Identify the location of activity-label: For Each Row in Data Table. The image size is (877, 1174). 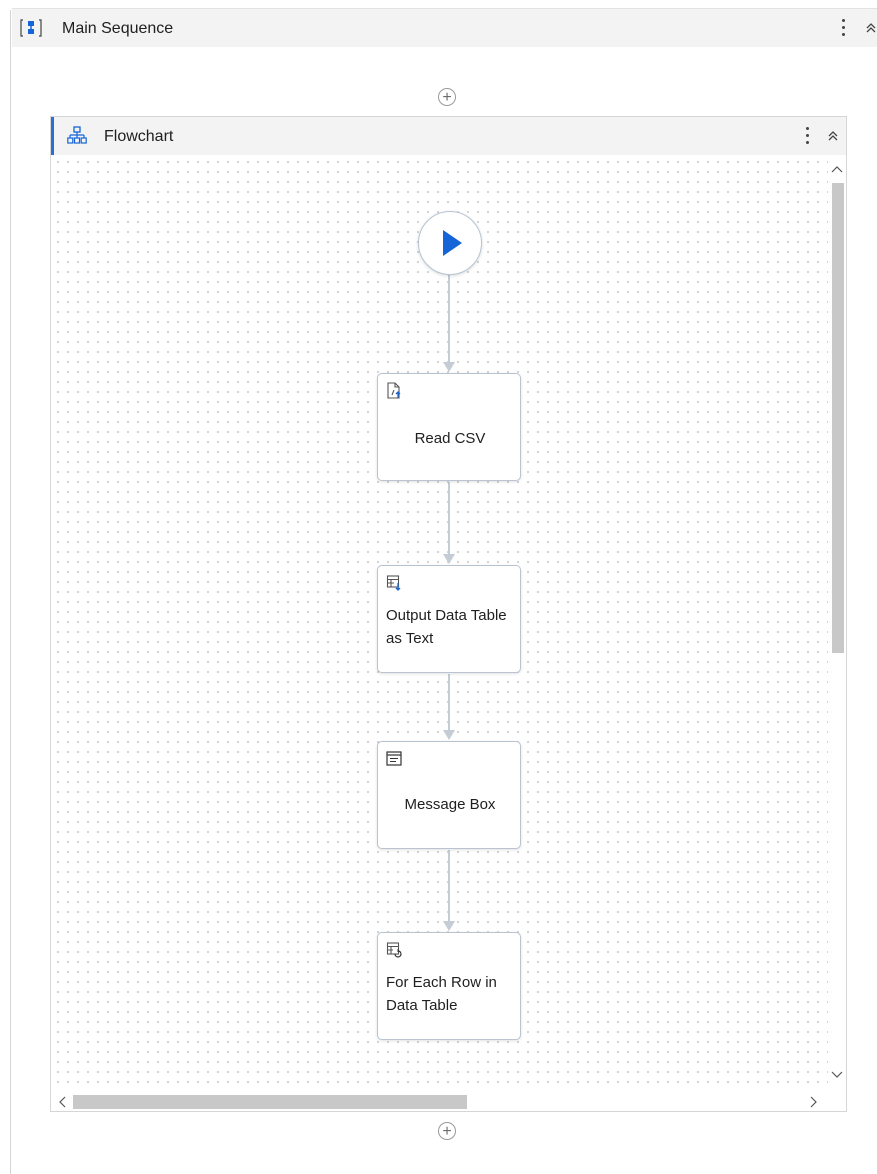
(441, 994).